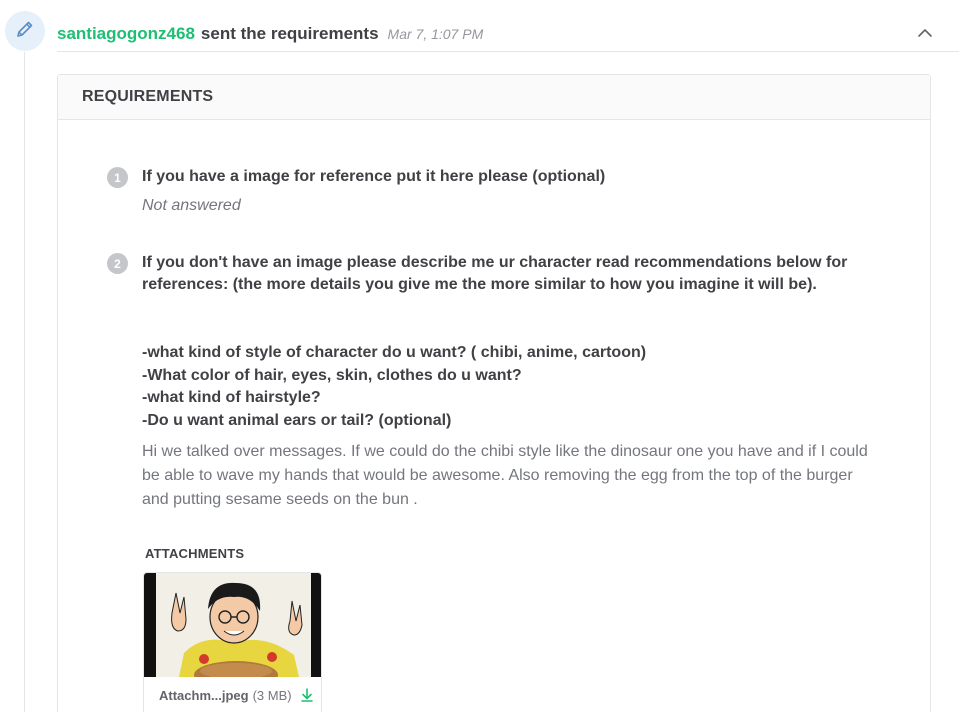  I want to click on attachment-size: (3 MB), so click(272, 695).